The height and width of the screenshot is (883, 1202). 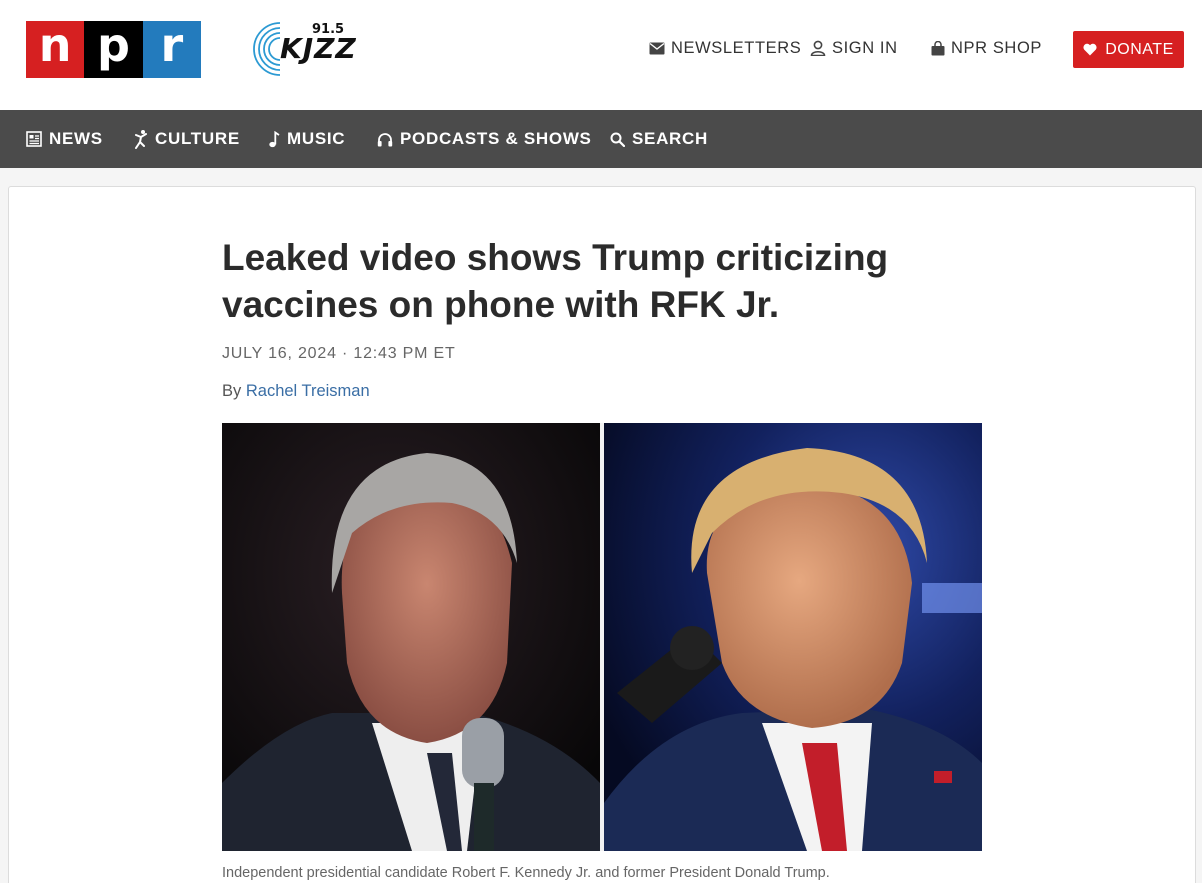 I want to click on music-note-icon, so click(x=274, y=138).